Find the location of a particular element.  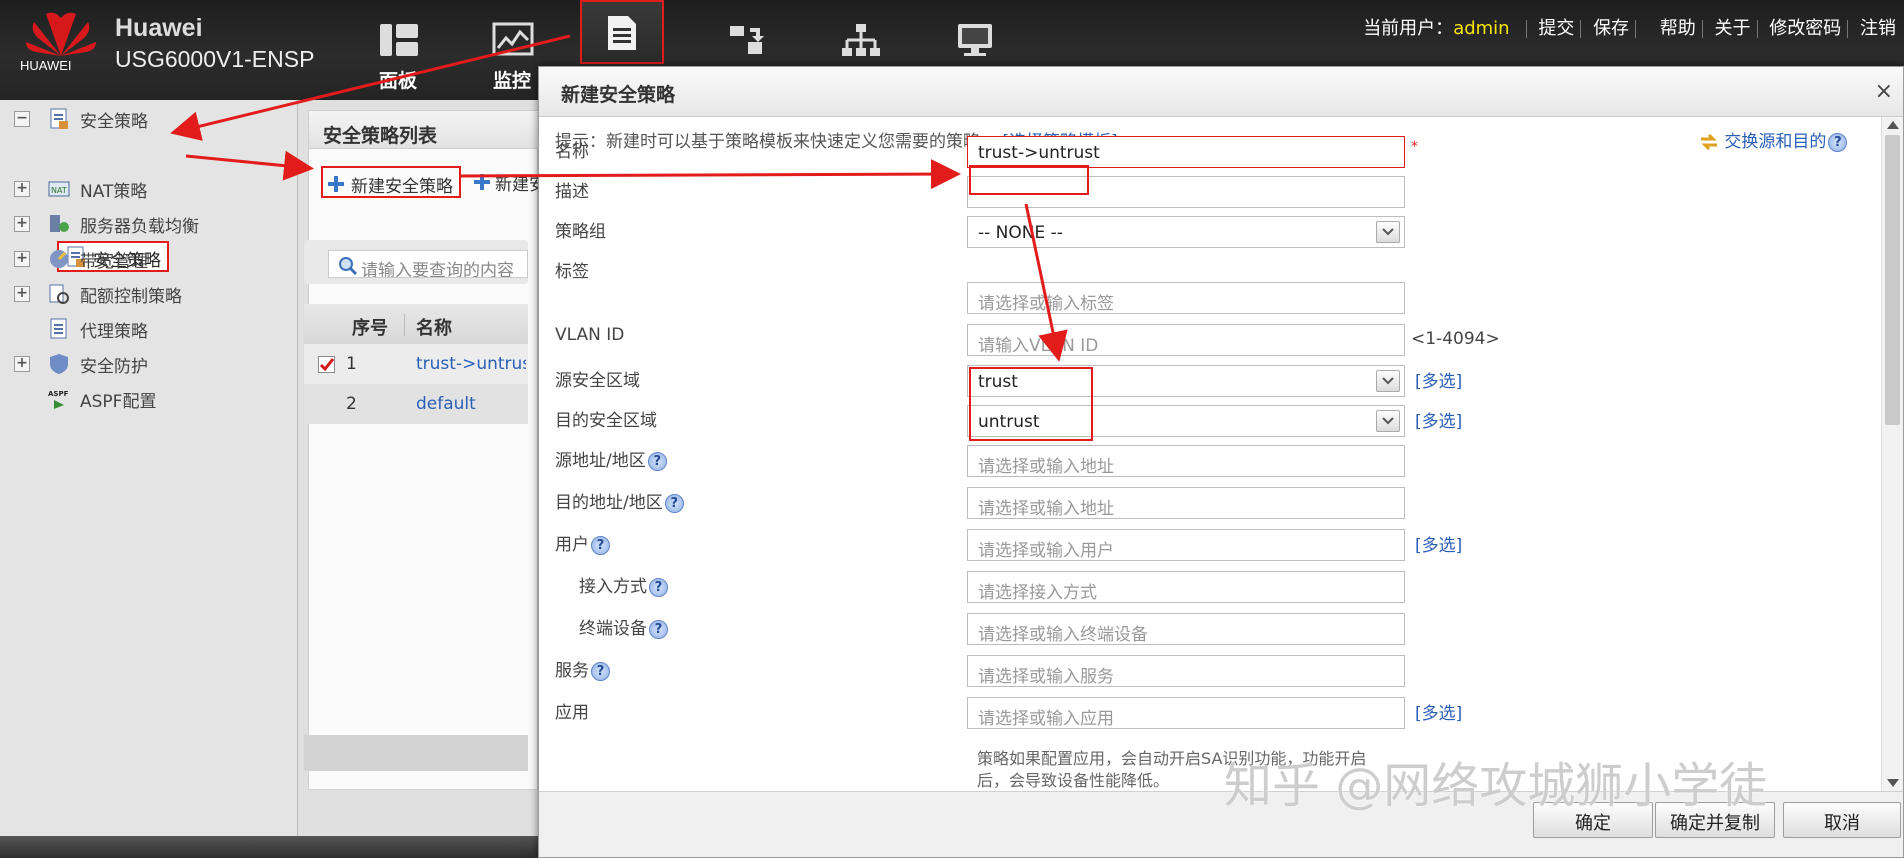

sidebar-item-label: 配额控制策略 is located at coordinates (131, 297).